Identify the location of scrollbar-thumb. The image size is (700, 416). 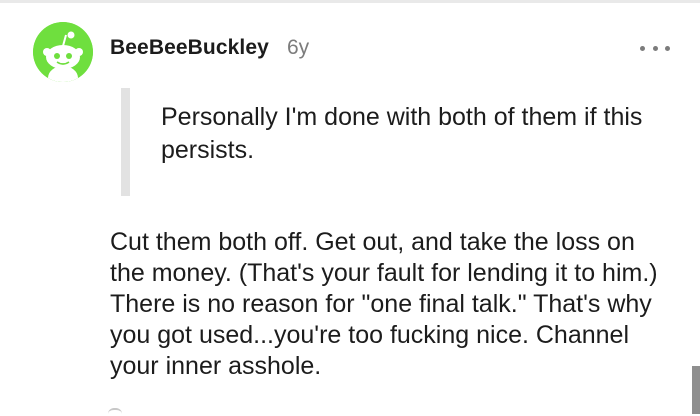
(696, 390).